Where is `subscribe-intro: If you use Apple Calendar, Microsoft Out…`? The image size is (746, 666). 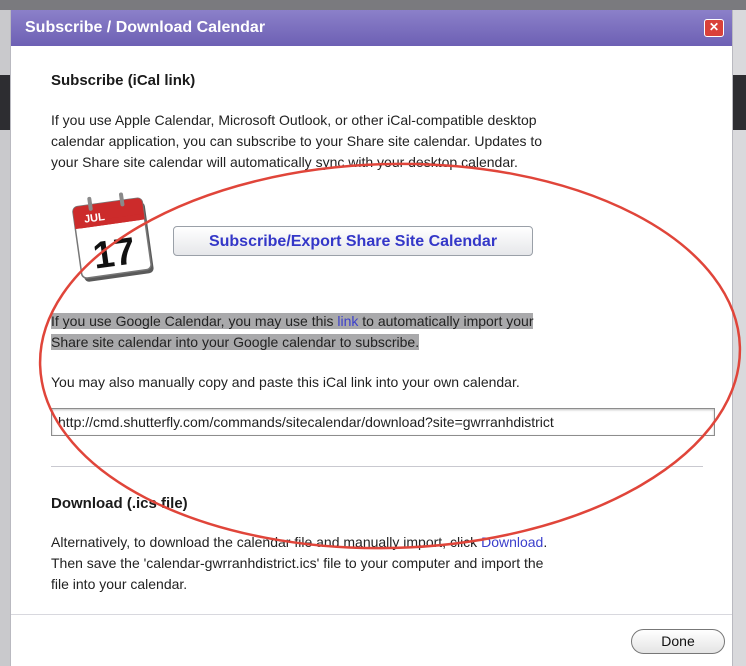
subscribe-intro: If you use Apple Calendar, Microsoft Out… is located at coordinates (376, 141).